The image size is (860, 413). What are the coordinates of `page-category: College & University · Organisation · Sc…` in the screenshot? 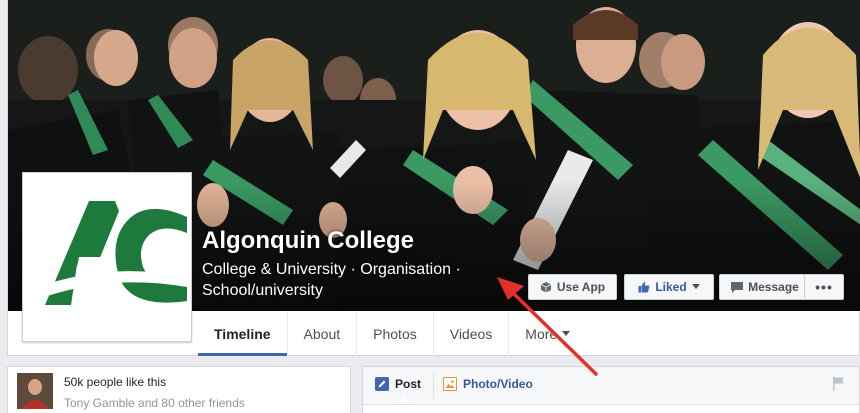 It's located at (357, 280).